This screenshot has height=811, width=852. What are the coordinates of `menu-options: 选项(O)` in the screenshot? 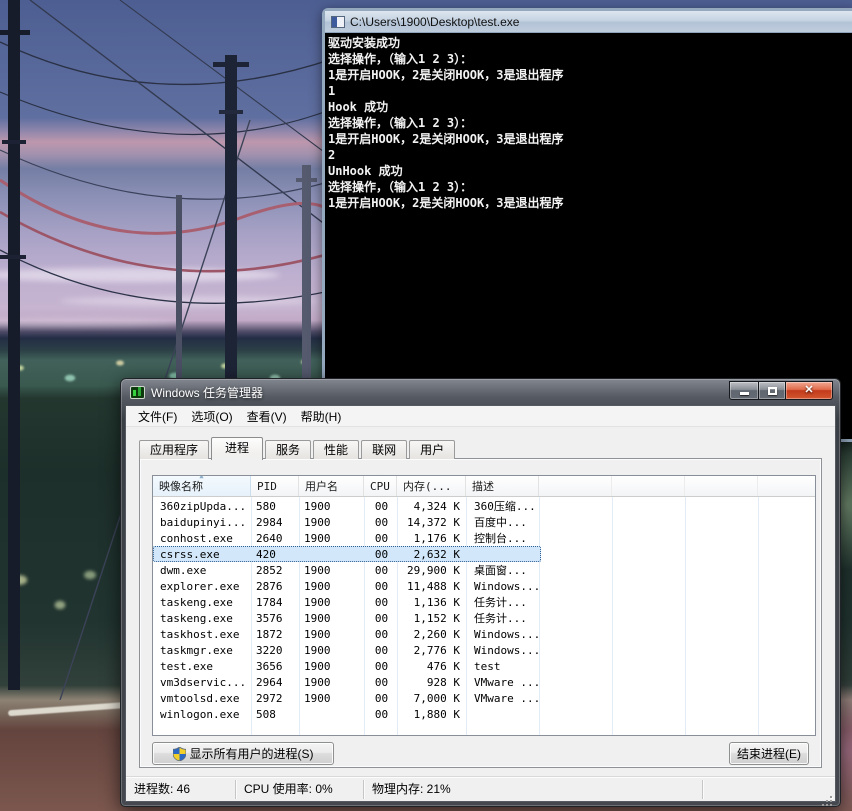 It's located at (211, 416).